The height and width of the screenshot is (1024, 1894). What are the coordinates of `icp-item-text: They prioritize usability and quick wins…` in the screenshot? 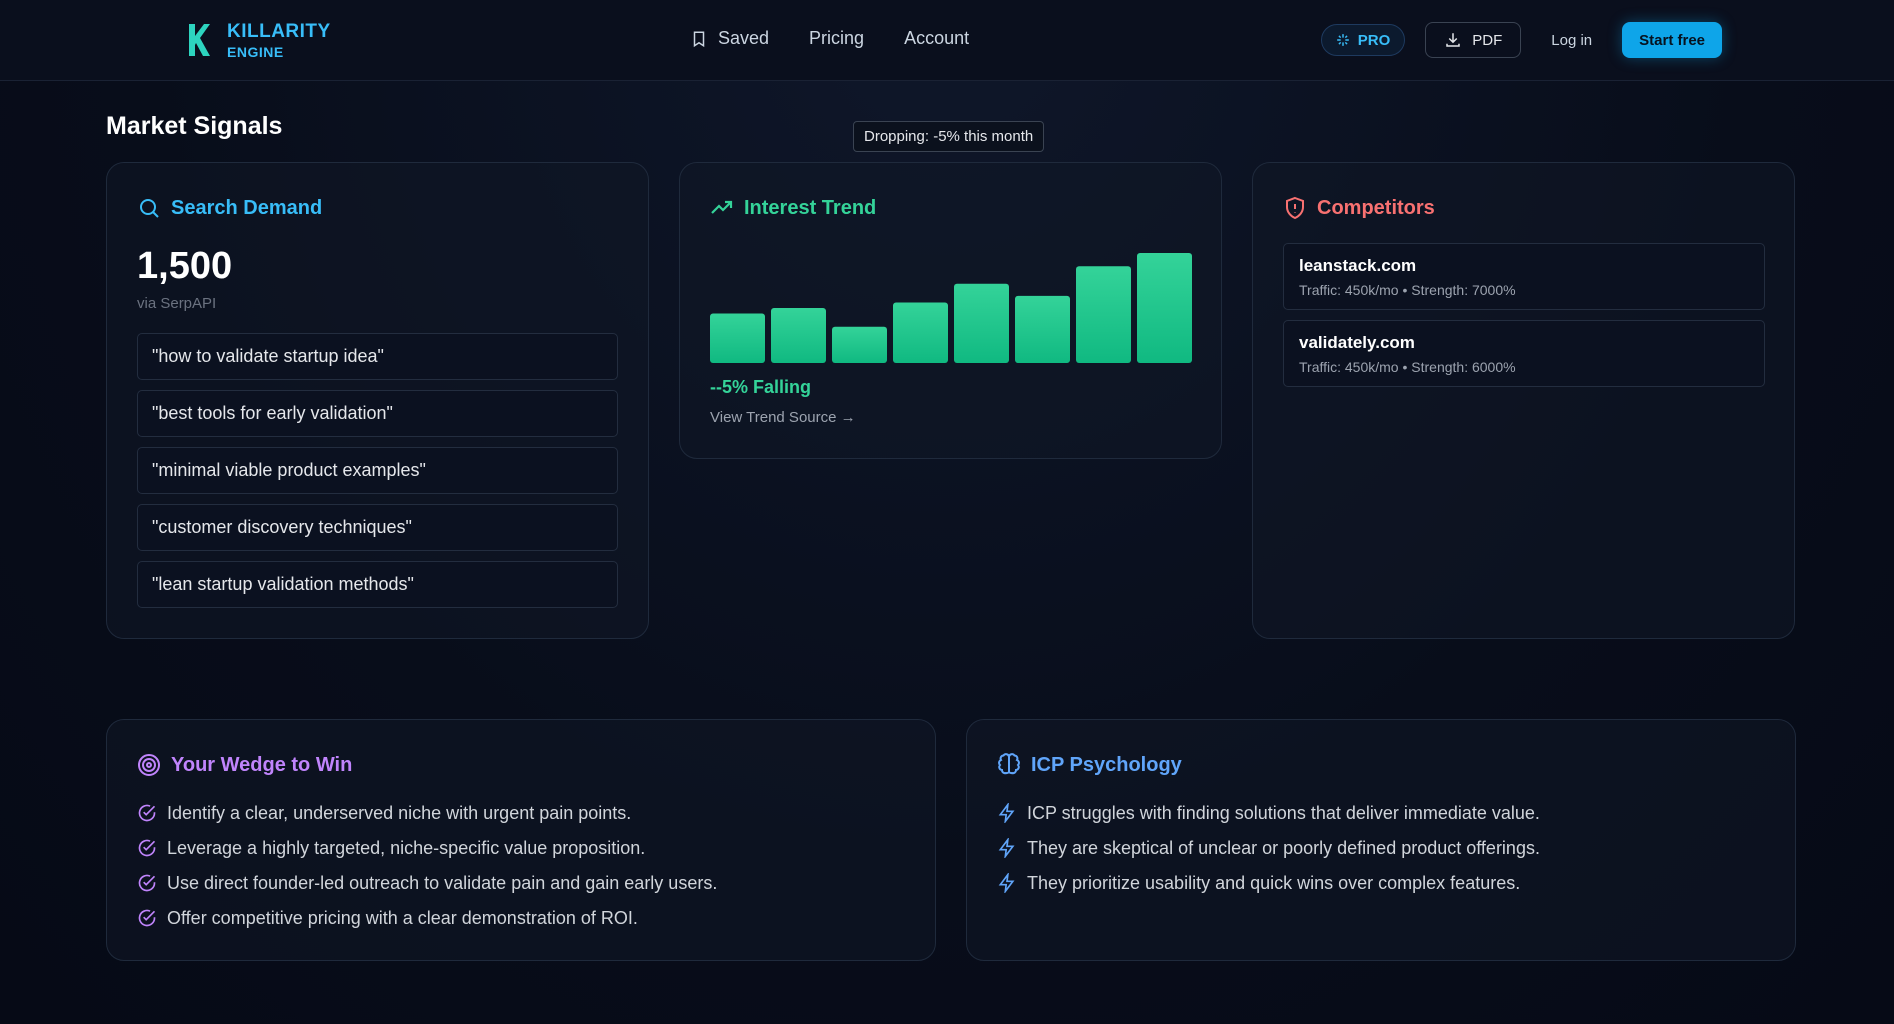 It's located at (1274, 882).